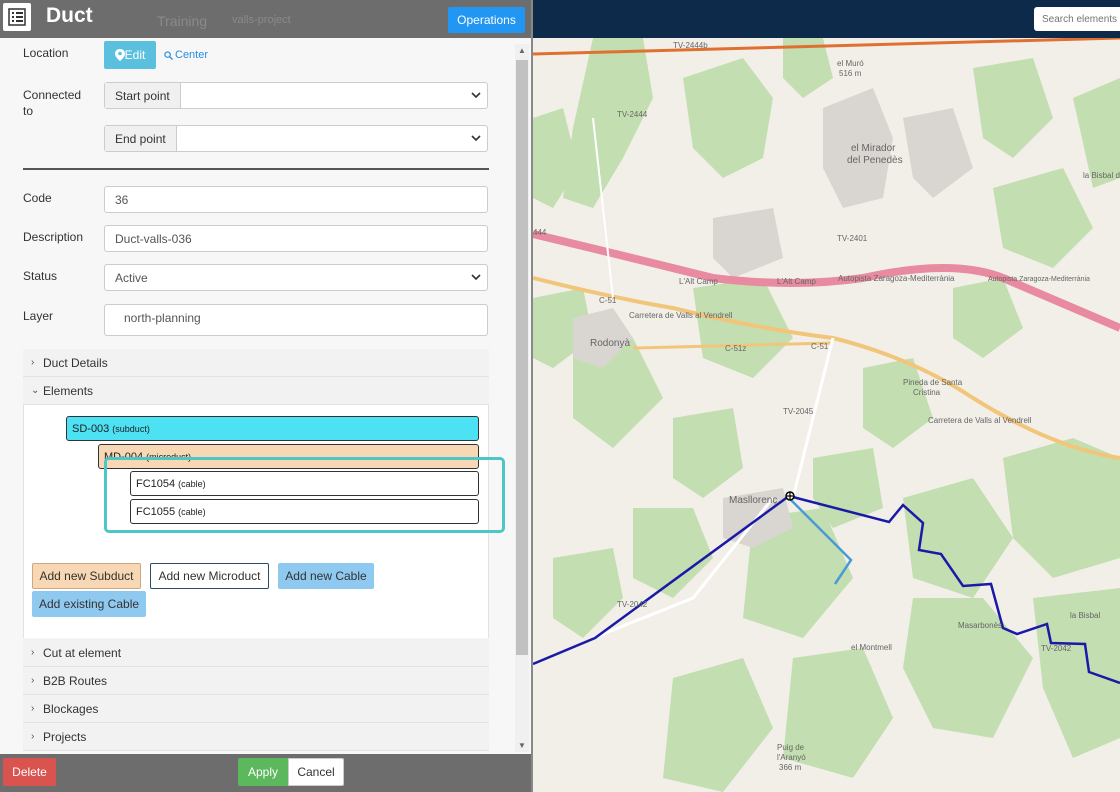  Describe the element at coordinates (256, 709) in the screenshot. I see `accordion-blockages: › Blockages` at that location.